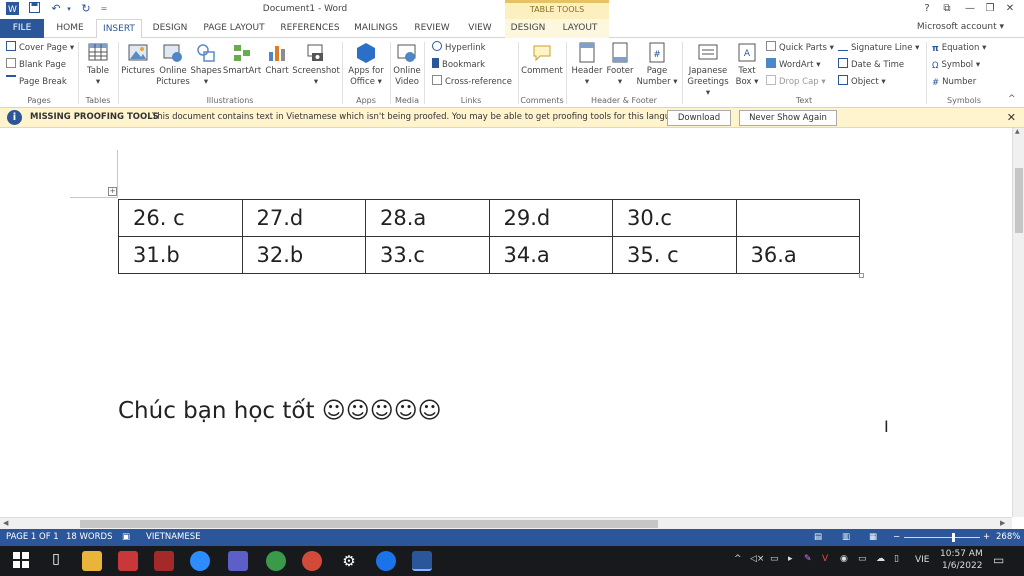  What do you see at coordinates (808, 559) in the screenshot?
I see `pen-icon: ✎` at bounding box center [808, 559].